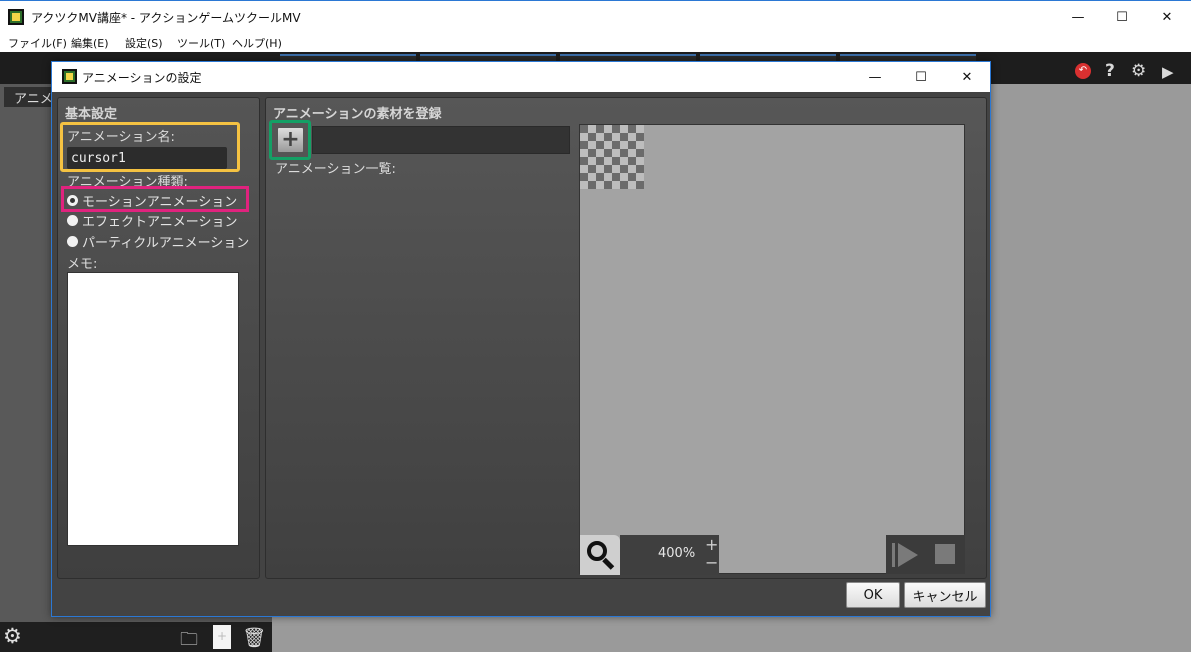 The width and height of the screenshot is (1191, 652). What do you see at coordinates (142, 78) in the screenshot?
I see `dialog-title: アニメーションの設定` at bounding box center [142, 78].